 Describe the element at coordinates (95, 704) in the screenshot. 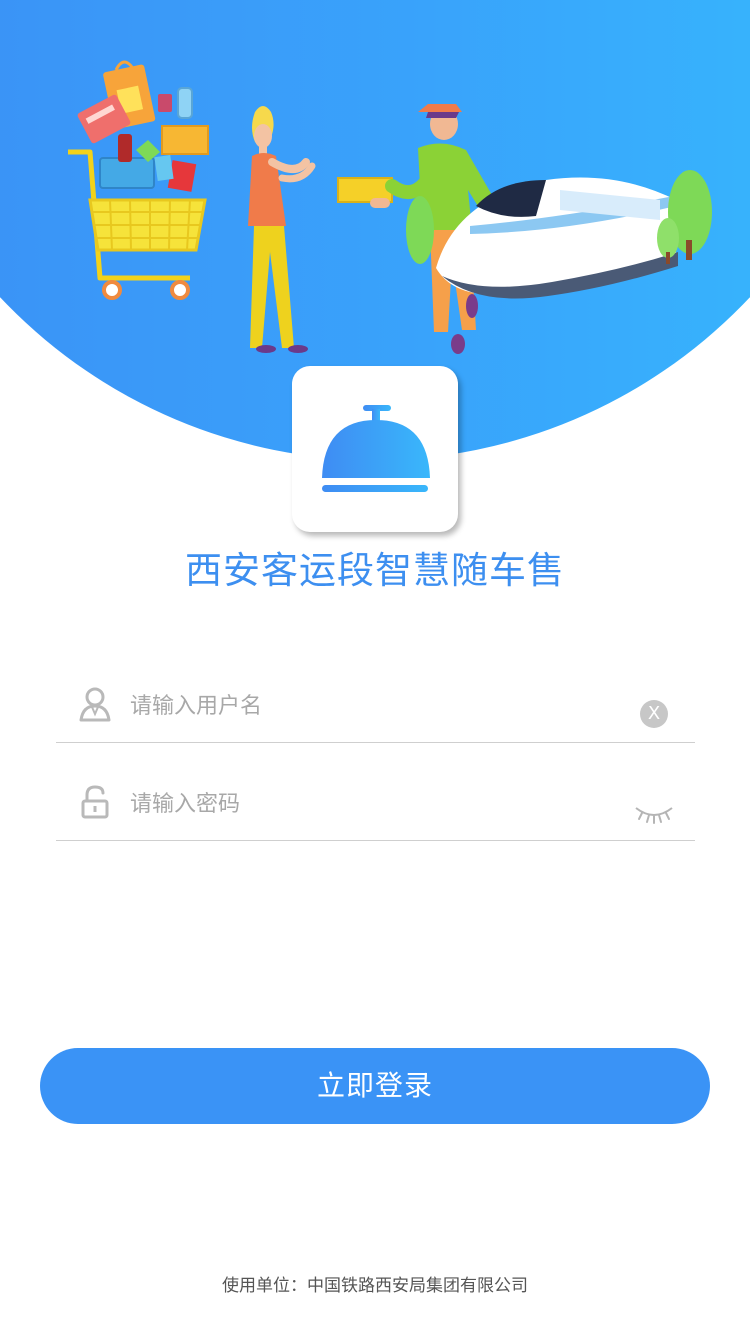

I see `user-icon` at that location.